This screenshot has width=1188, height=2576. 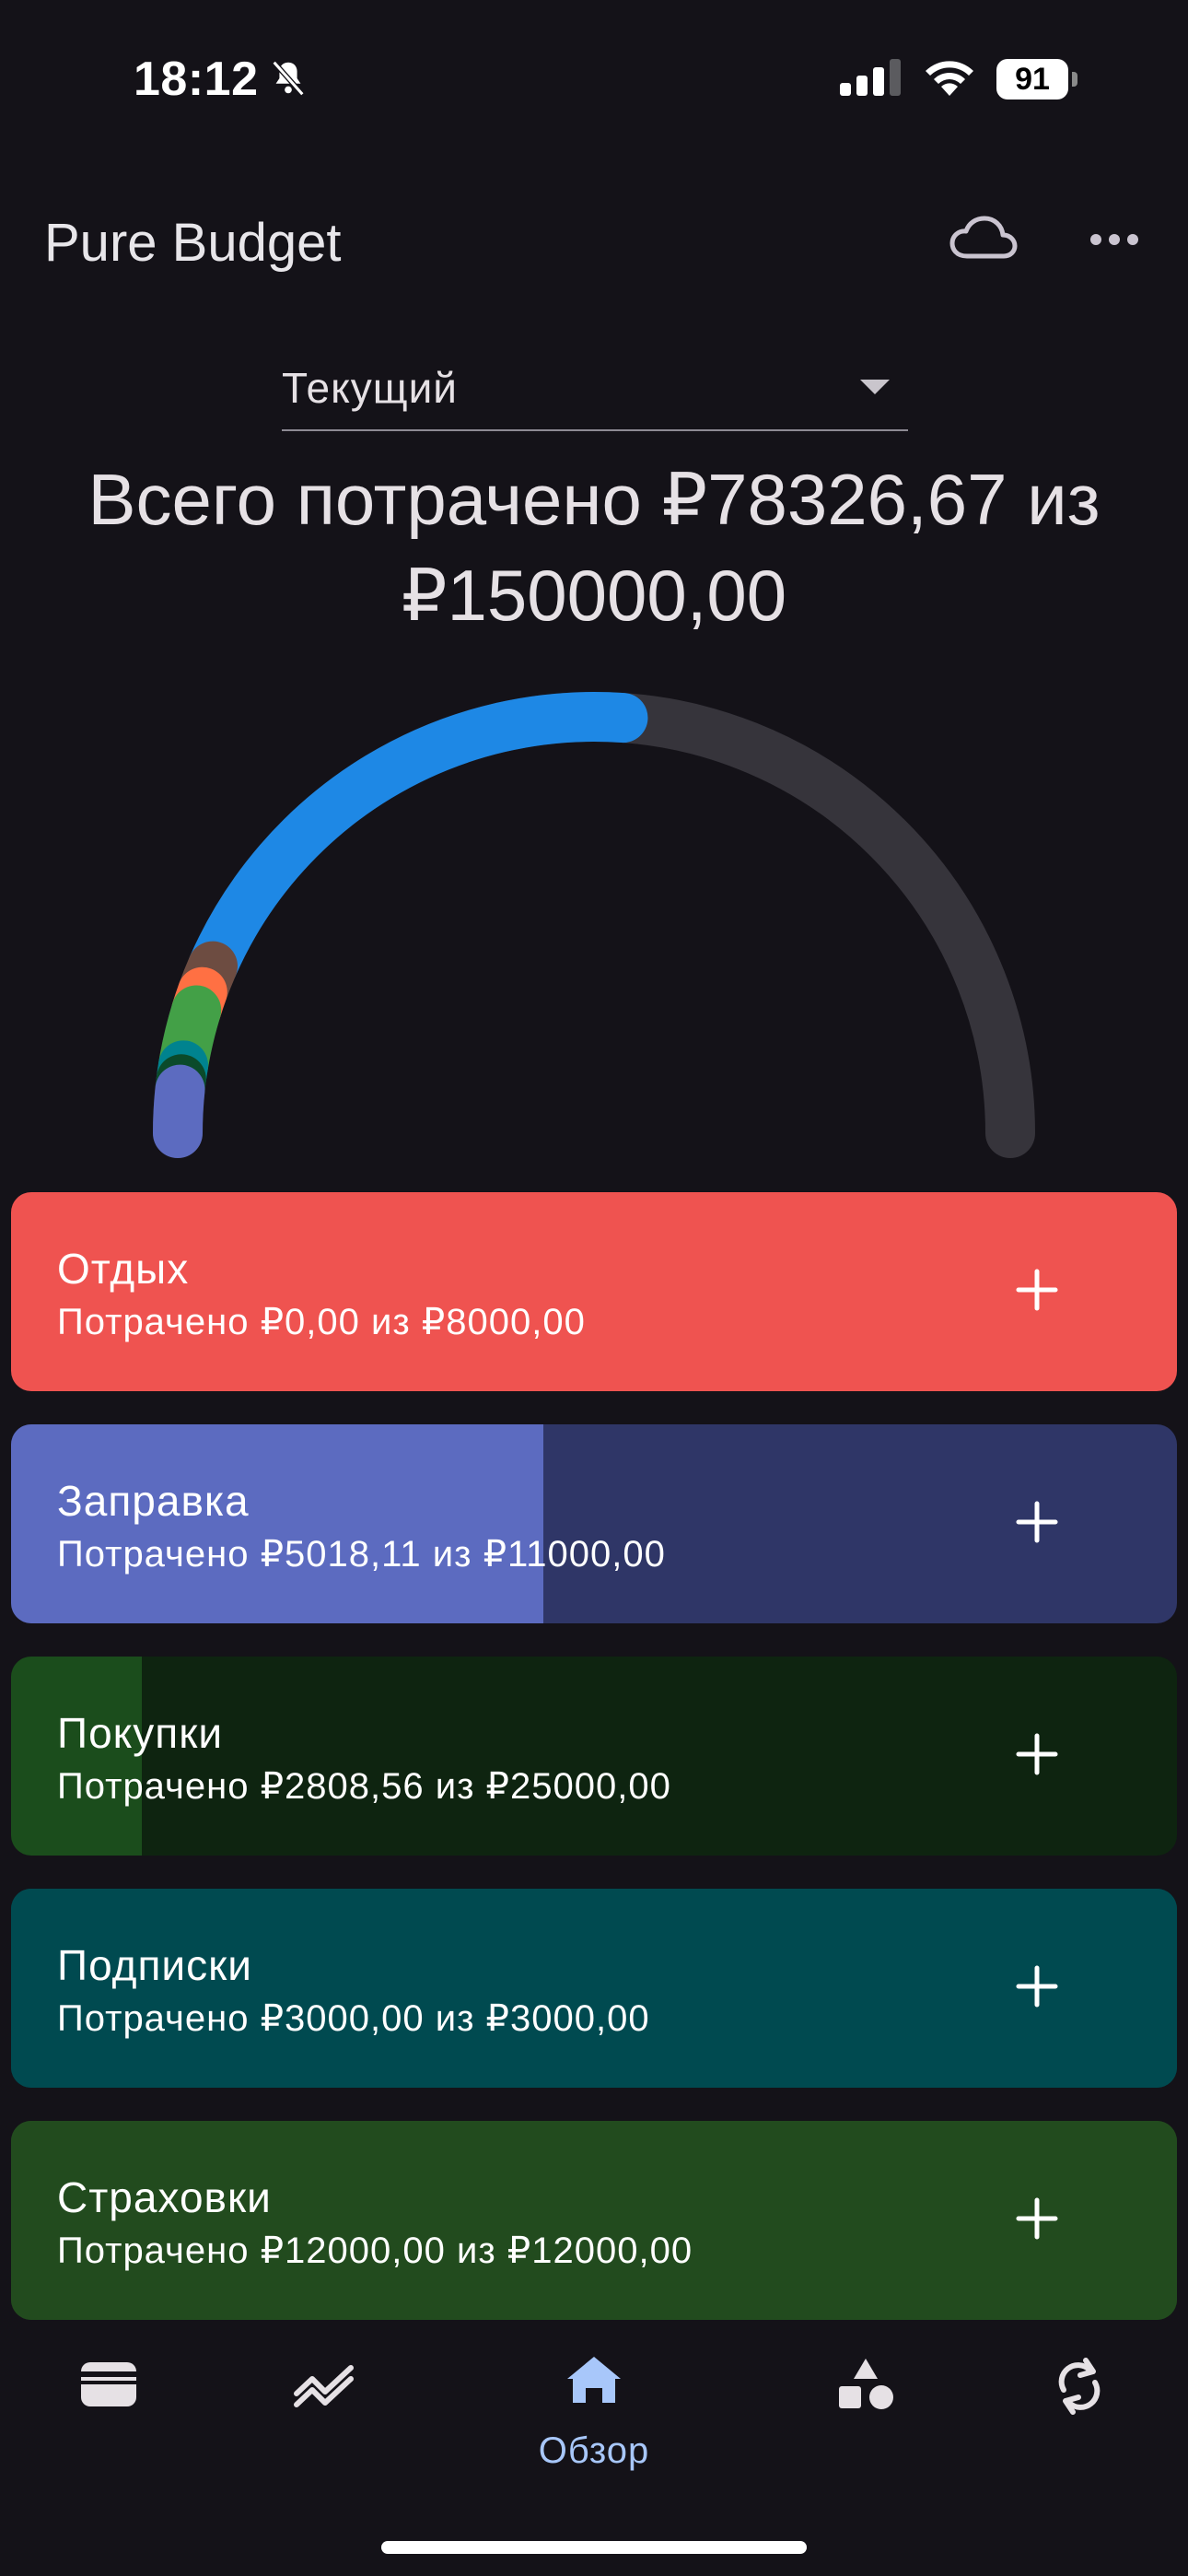 I want to click on spending-gauge, so click(x=594, y=925).